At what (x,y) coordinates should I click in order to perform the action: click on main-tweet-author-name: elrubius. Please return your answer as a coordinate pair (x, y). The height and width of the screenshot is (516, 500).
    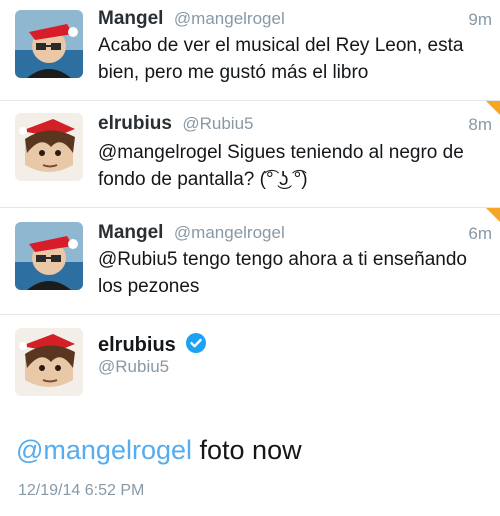
    Looking at the image, I should click on (137, 345).